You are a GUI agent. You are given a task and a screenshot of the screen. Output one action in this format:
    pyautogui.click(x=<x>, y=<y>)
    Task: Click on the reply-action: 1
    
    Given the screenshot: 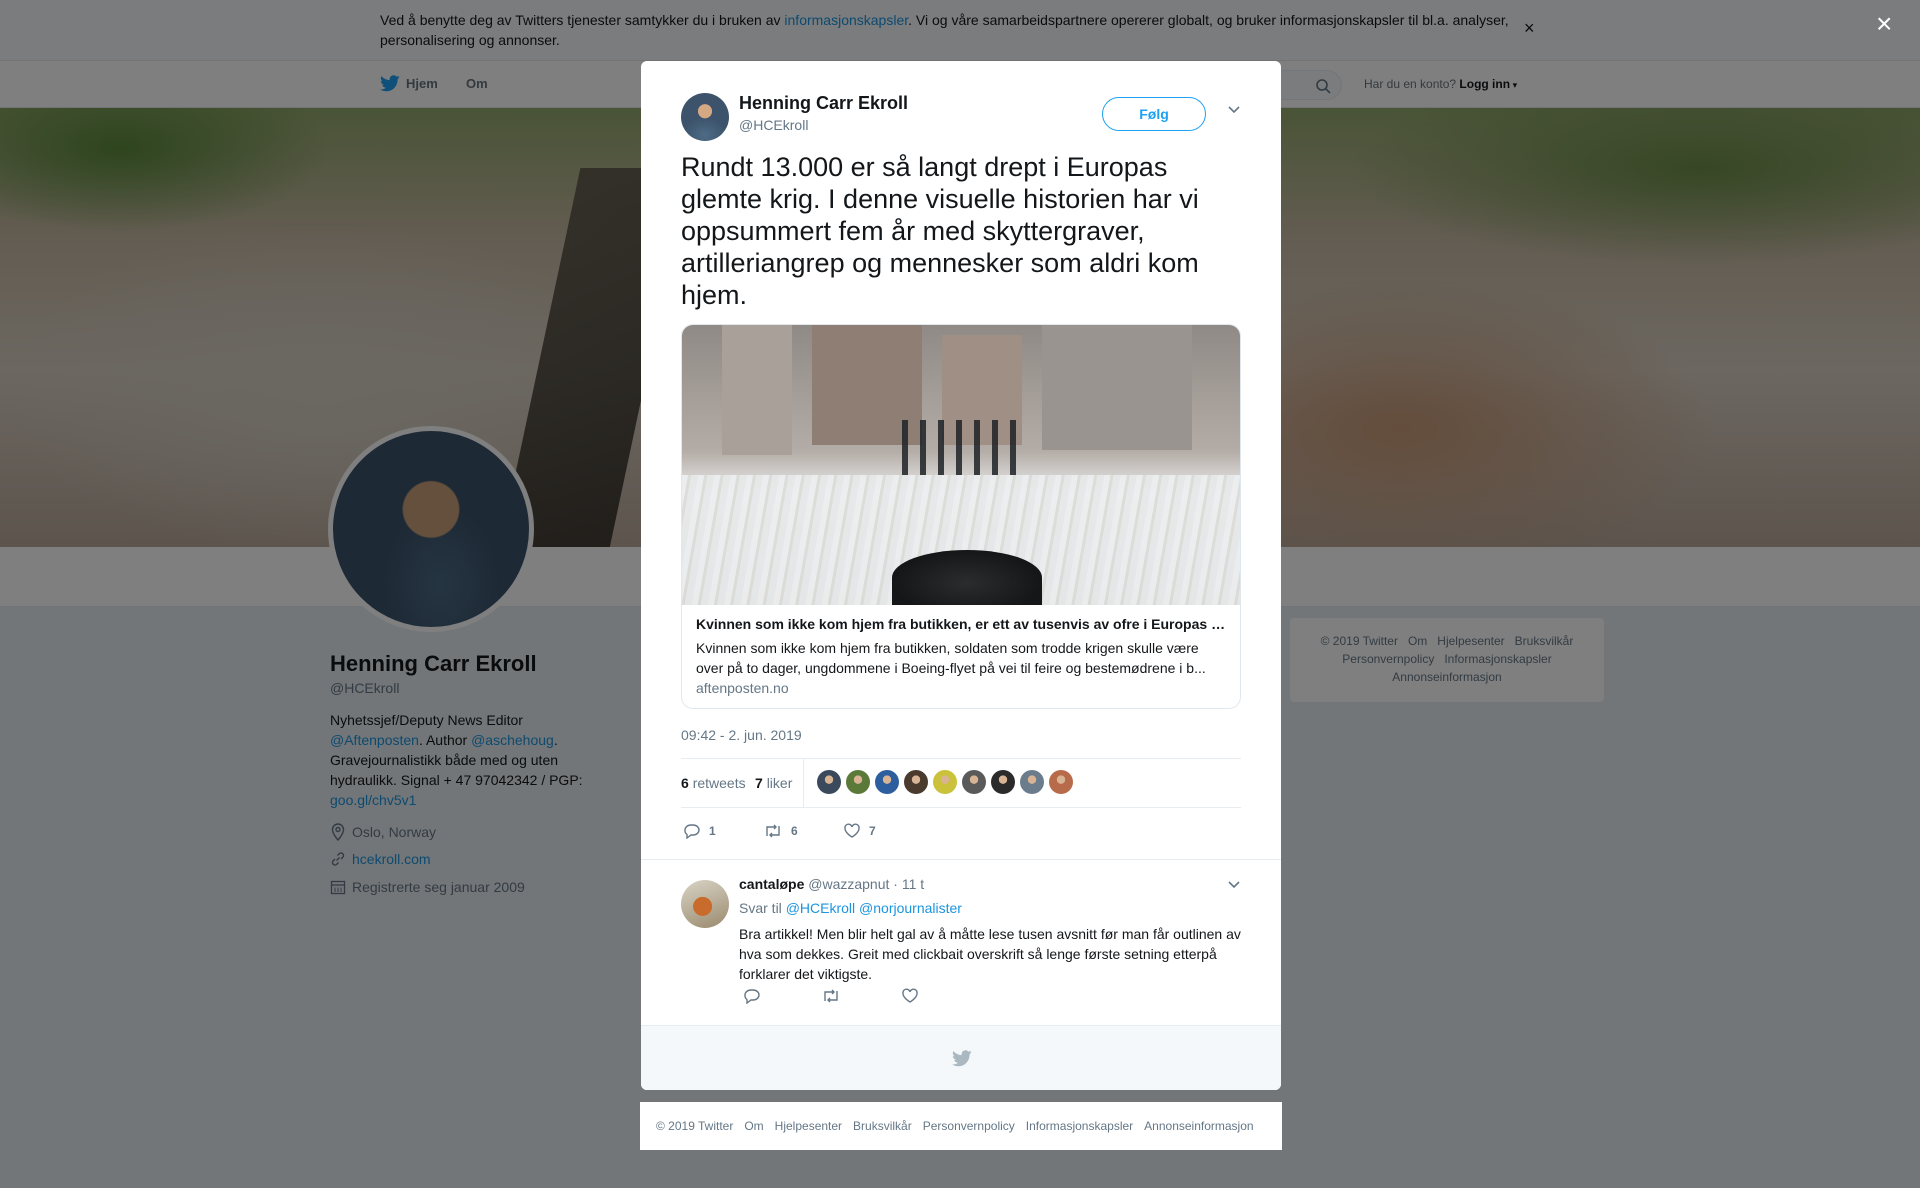 What is the action you would take?
    pyautogui.click(x=699, y=831)
    